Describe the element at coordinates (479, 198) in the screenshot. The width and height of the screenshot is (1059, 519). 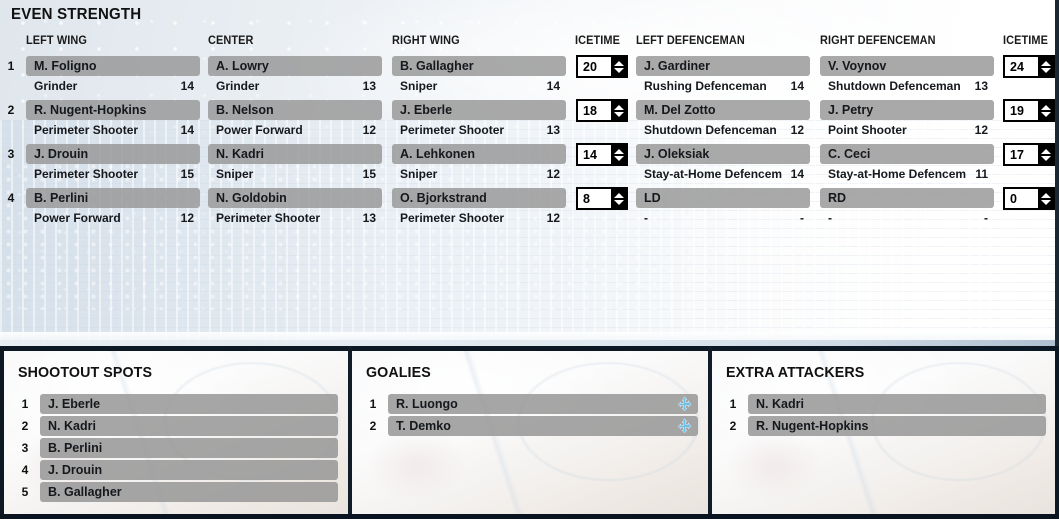
I see `right-wing-slot: O. Bjorkstrand` at that location.